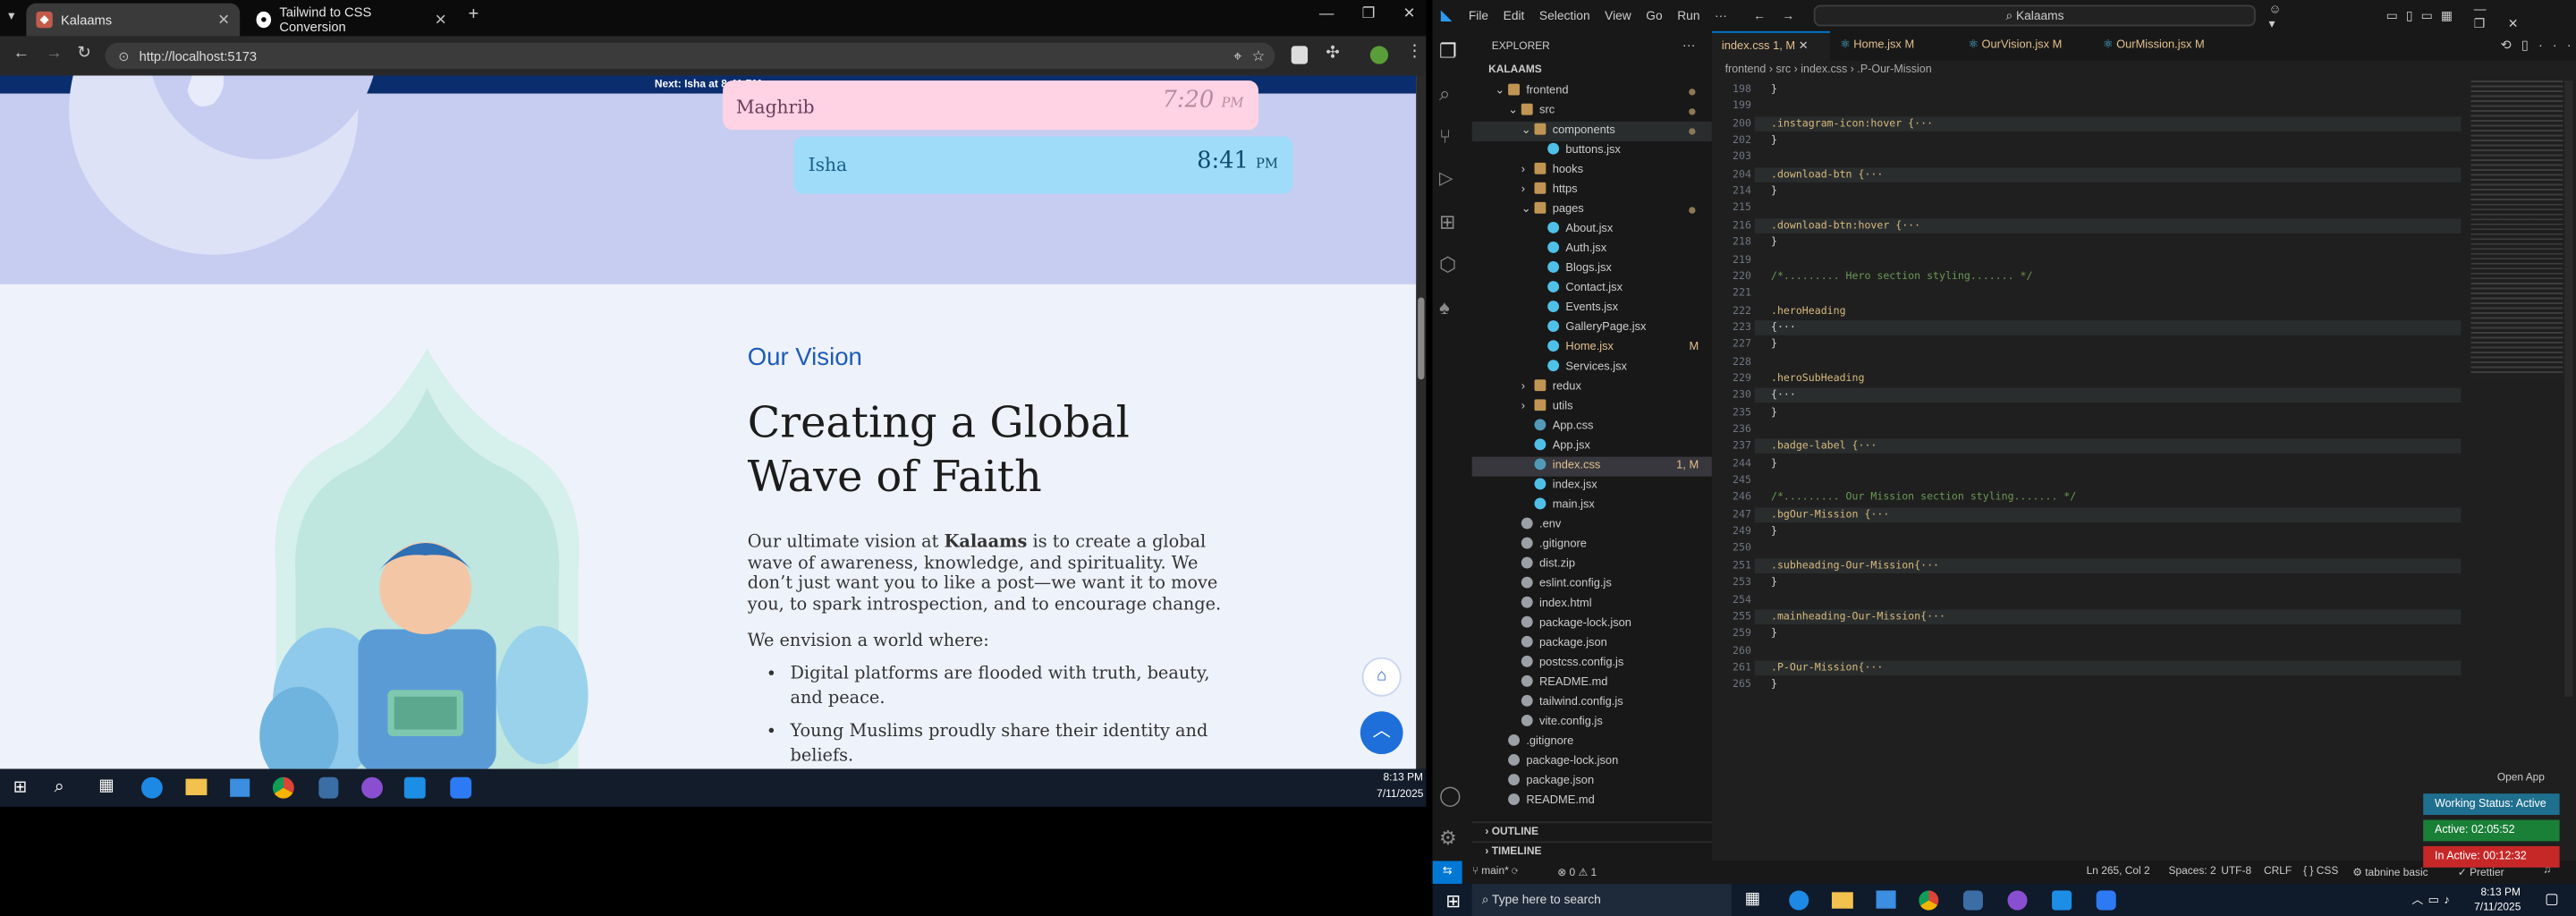  Describe the element at coordinates (2538, 45) in the screenshot. I see `editor-actions-icon: ⟲▯···` at that location.